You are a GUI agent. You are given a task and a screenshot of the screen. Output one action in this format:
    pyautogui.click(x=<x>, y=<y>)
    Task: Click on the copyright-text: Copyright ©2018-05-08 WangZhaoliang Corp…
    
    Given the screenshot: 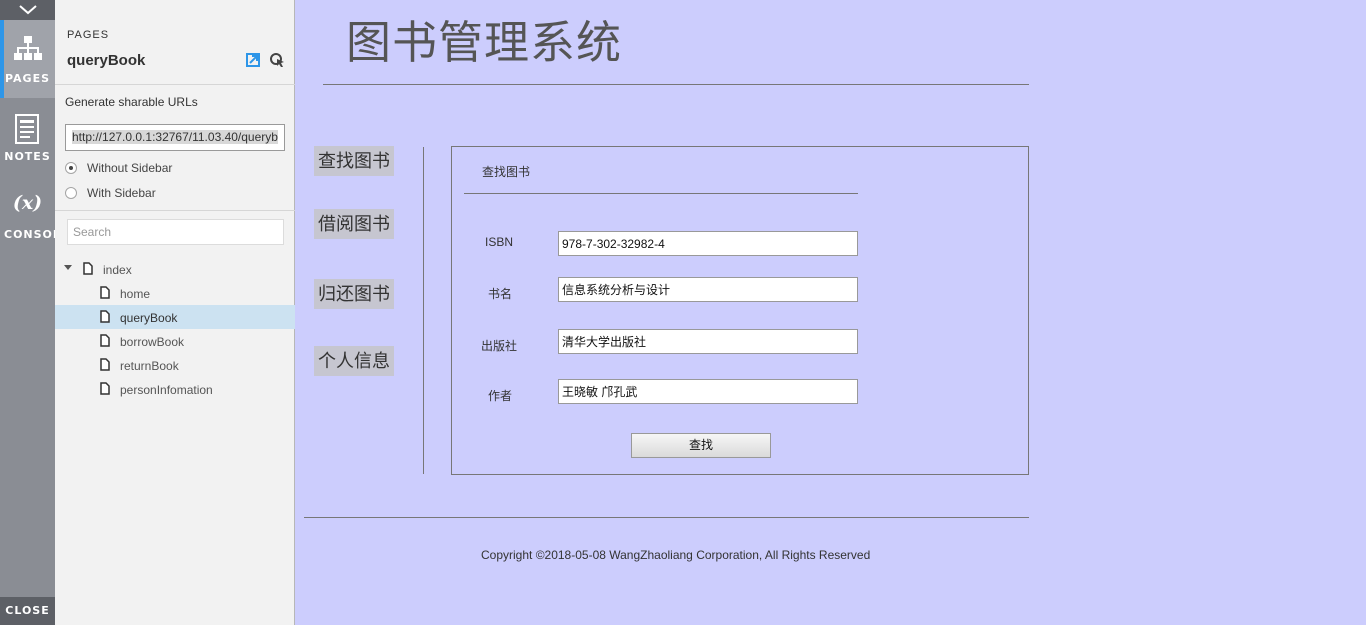 What is the action you would take?
    pyautogui.click(x=676, y=555)
    